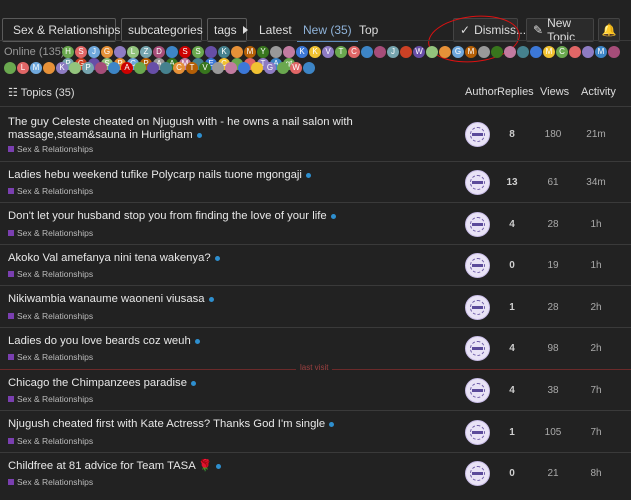  I want to click on online-user-avatar: Z, so click(146, 52).